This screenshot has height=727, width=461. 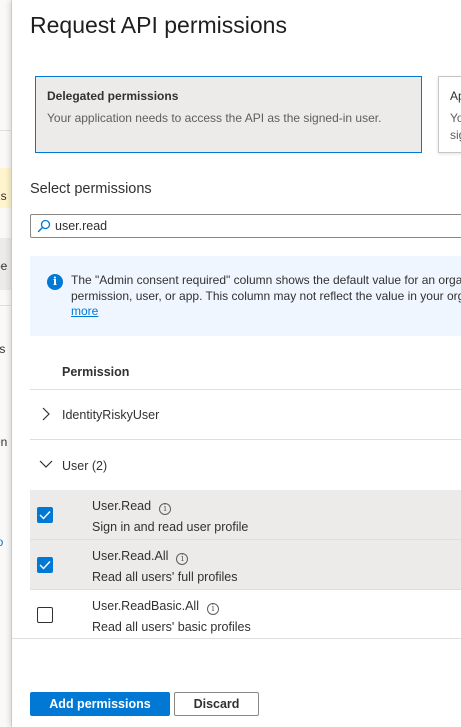 What do you see at coordinates (4, 442) in the screenshot?
I see `background-text-fragment: en` at bounding box center [4, 442].